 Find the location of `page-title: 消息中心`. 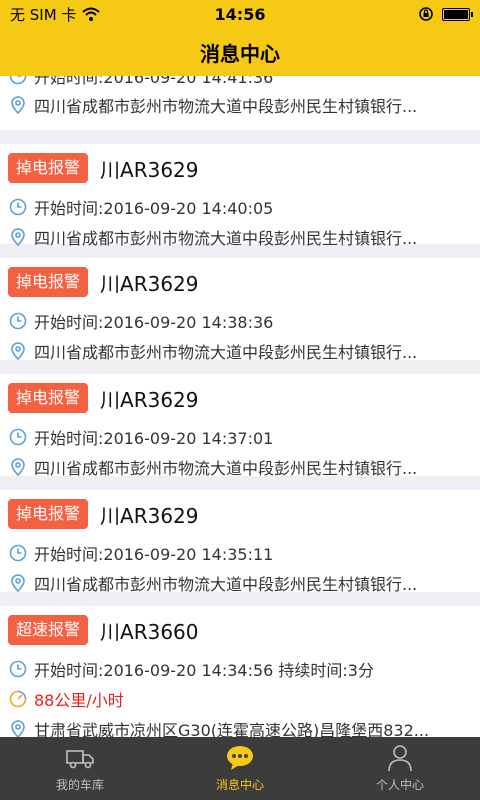

page-title: 消息中心 is located at coordinates (240, 53).